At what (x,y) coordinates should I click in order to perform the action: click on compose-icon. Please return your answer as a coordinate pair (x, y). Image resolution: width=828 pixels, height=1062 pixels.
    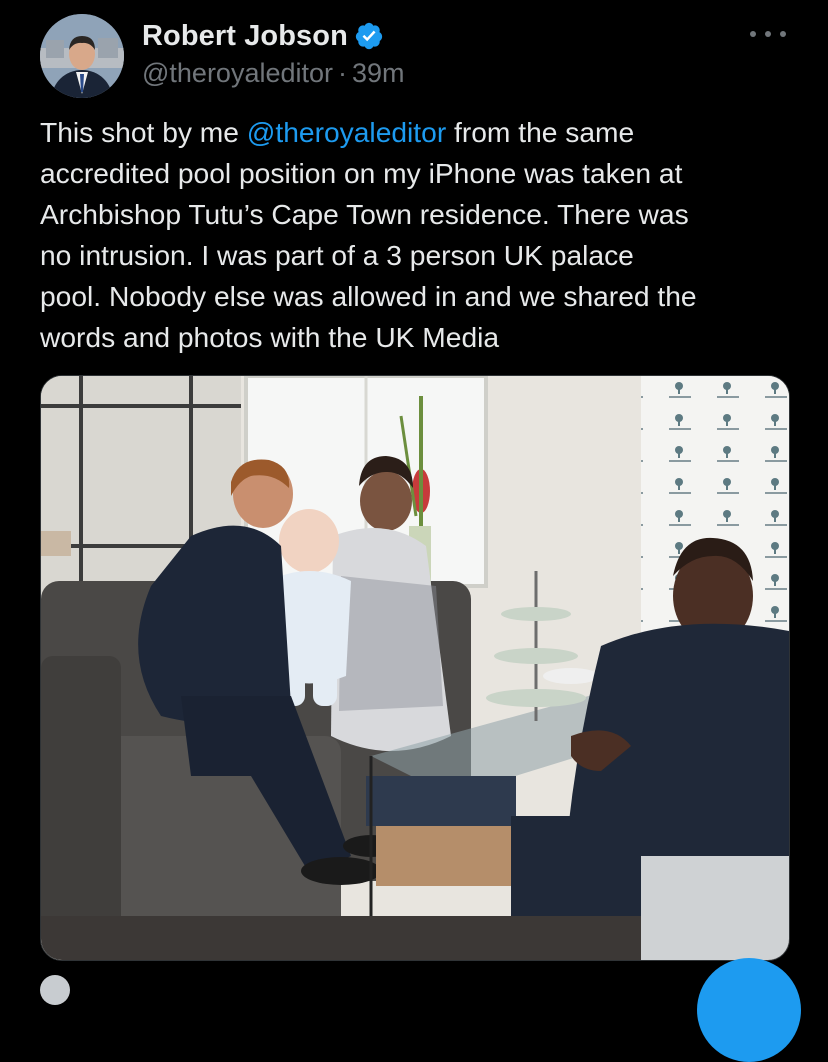
    Looking at the image, I should click on (749, 1010).